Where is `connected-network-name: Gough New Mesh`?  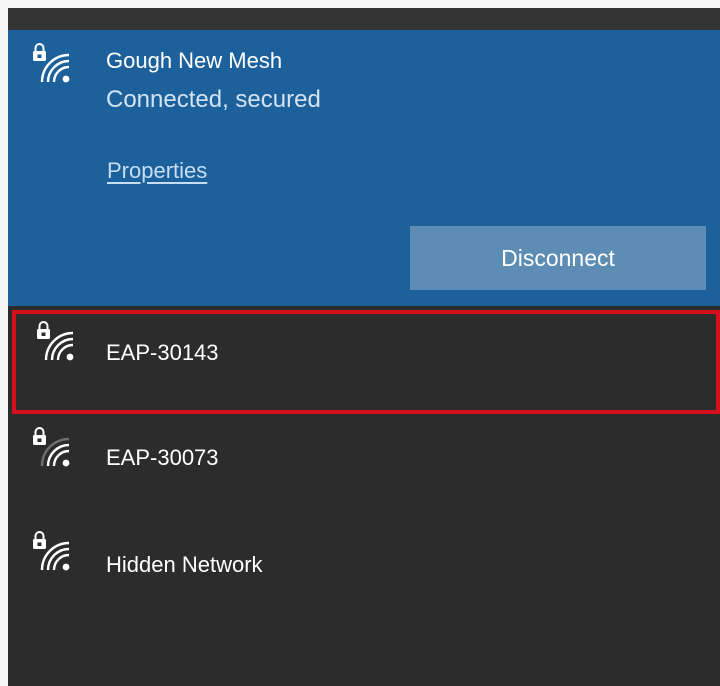 connected-network-name: Gough New Mesh is located at coordinates (194, 60).